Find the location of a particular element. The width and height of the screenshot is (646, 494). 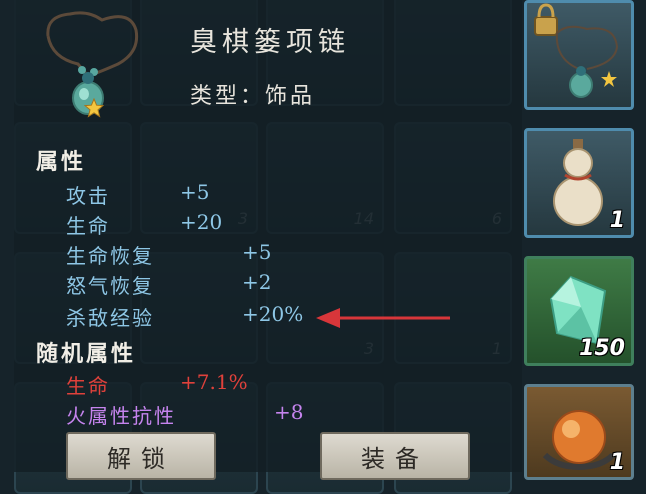

stat-name: 怒气恢复 is located at coordinates (110, 286).